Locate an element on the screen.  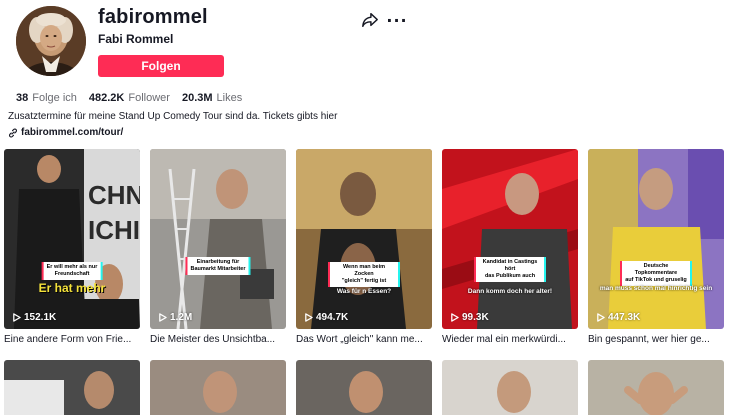
nickname: Fabi Rommel is located at coordinates (136, 39).